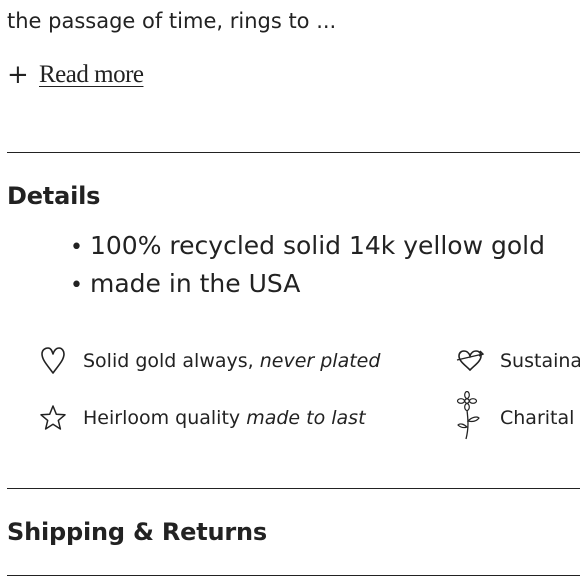  What do you see at coordinates (185, 283) in the screenshot?
I see `list-item: • made in the USA` at bounding box center [185, 283].